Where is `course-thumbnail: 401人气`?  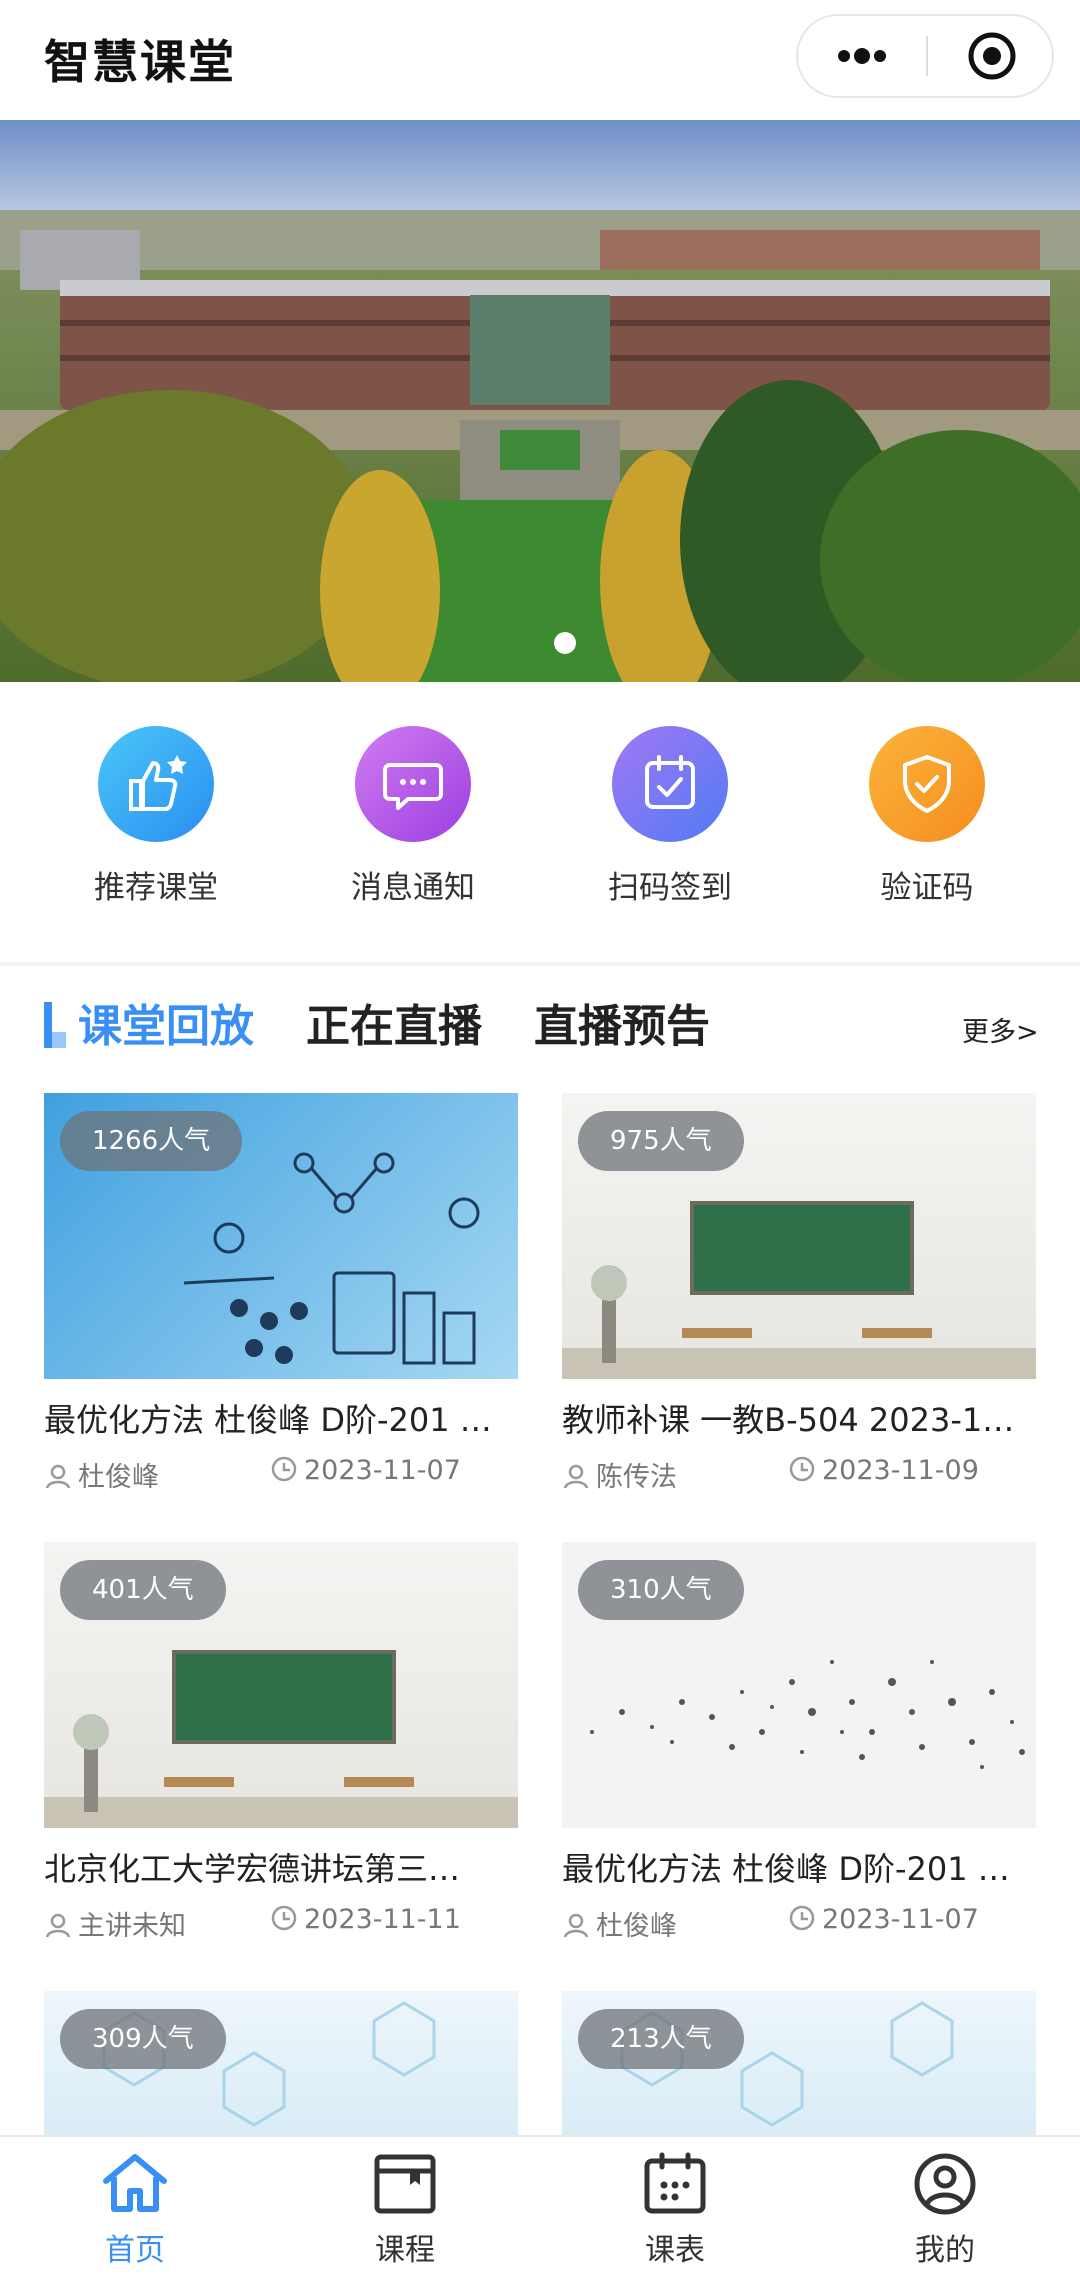
course-thumbnail: 401人气 is located at coordinates (281, 1685).